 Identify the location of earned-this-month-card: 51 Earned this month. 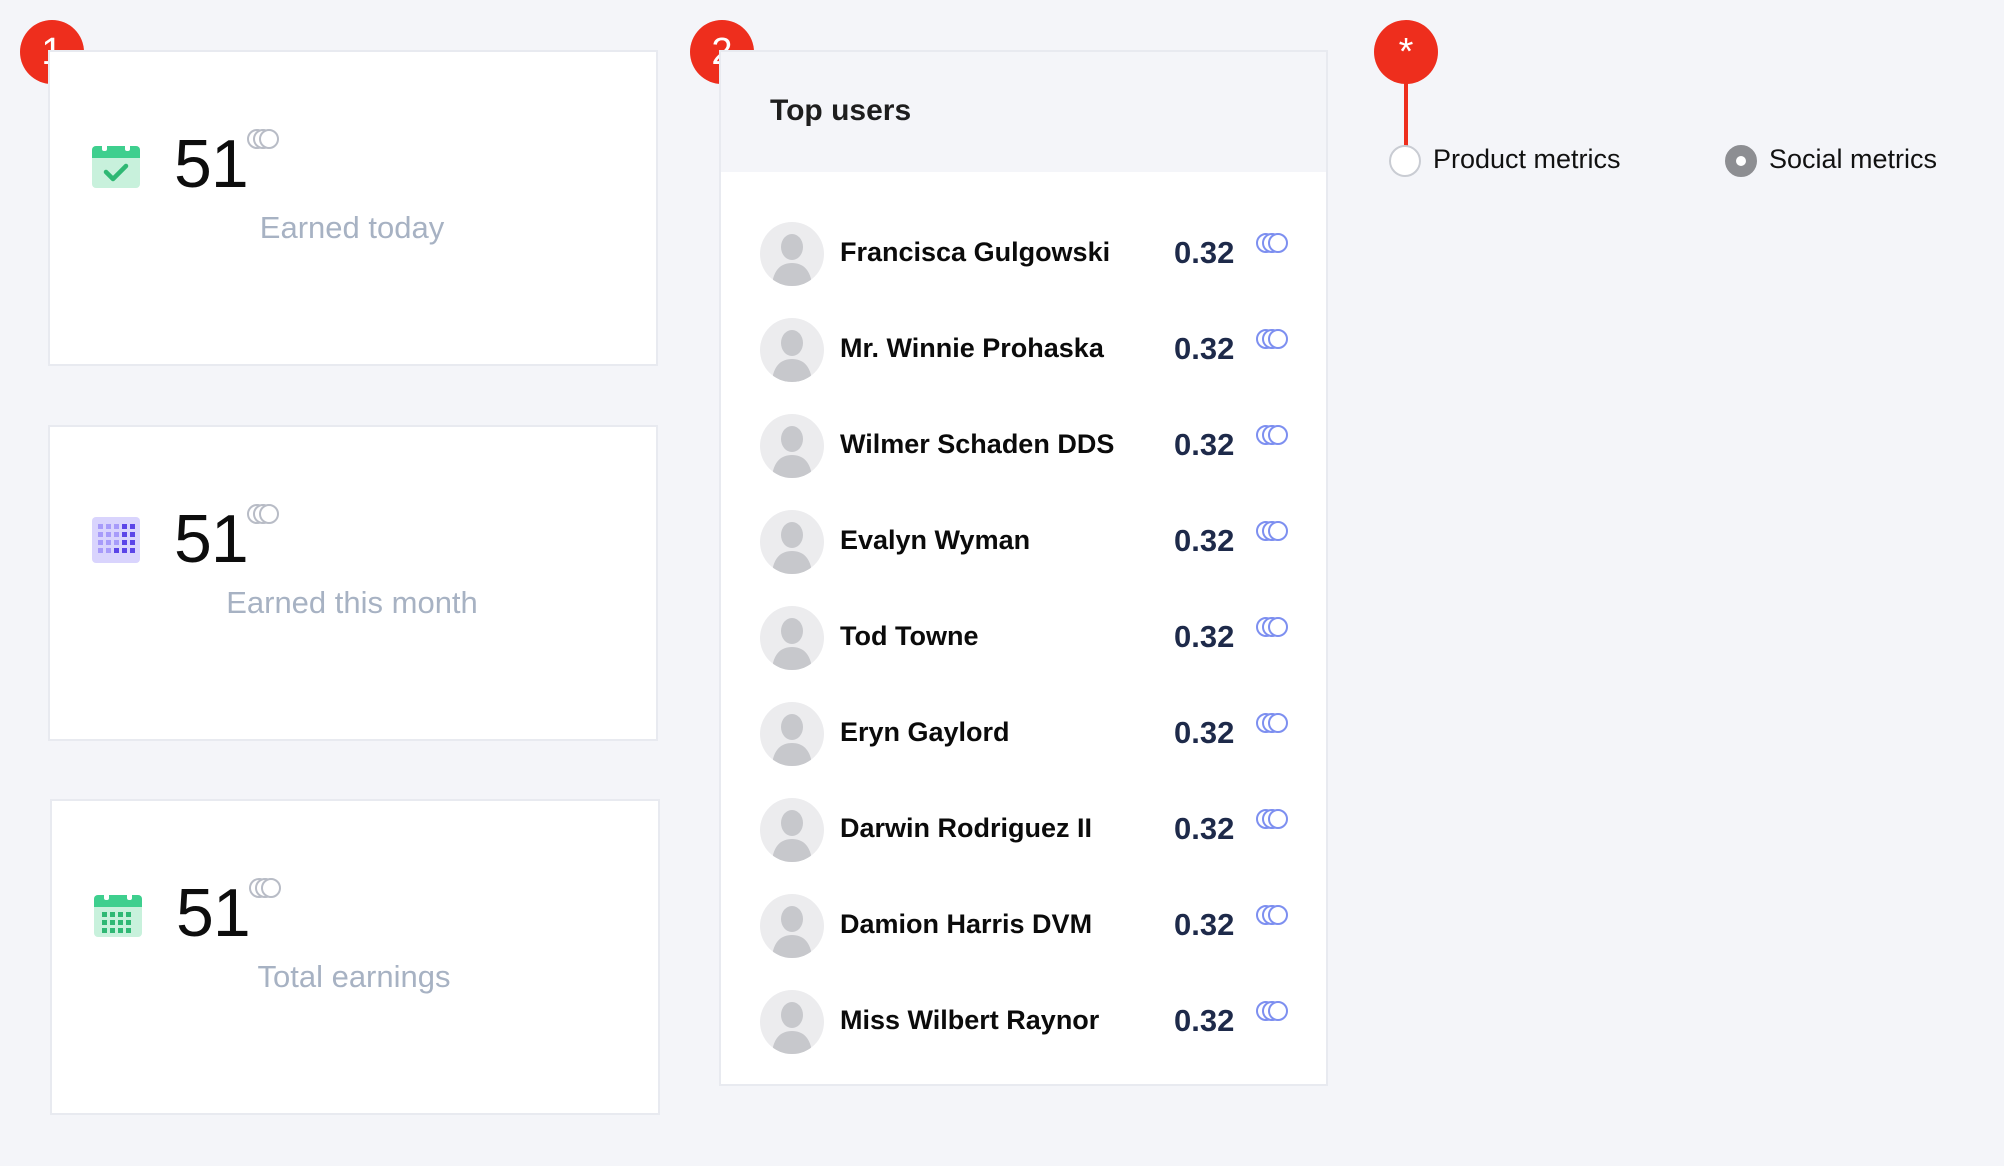
(353, 583).